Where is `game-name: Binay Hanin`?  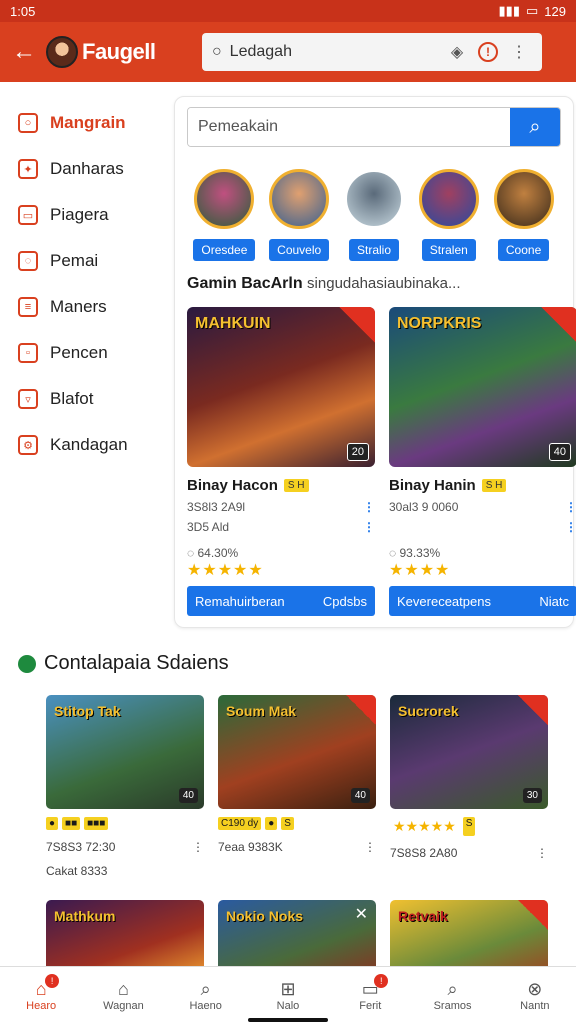
game-name: Binay Hanin is located at coordinates (432, 485).